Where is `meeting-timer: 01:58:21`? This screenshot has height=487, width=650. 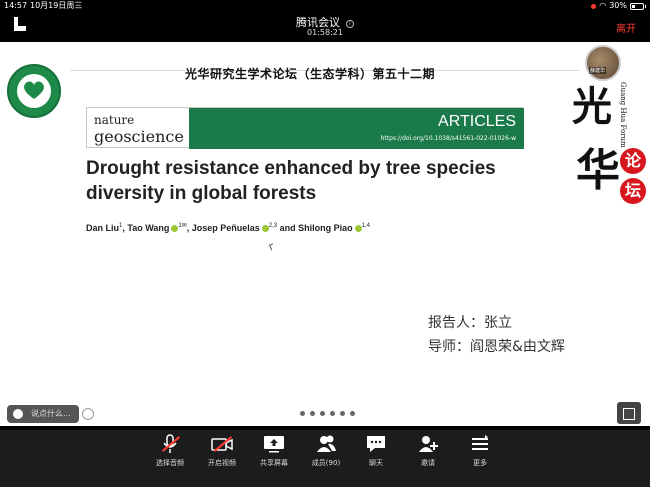 meeting-timer: 01:58:21 is located at coordinates (325, 32).